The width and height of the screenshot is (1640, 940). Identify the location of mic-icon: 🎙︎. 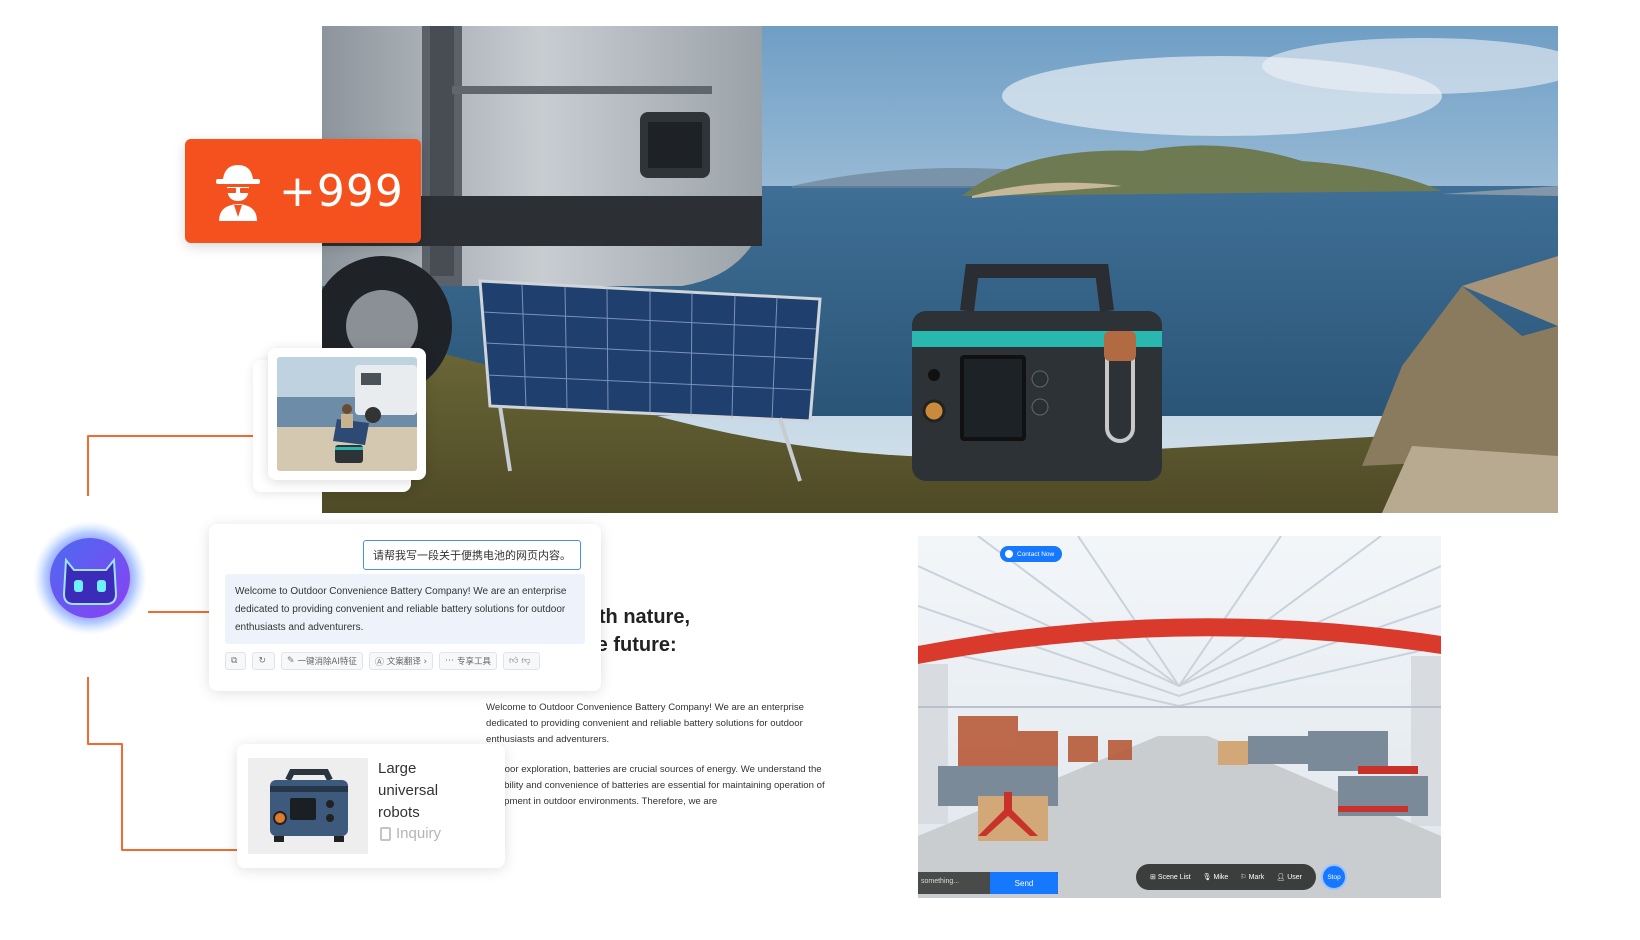
(1207, 877).